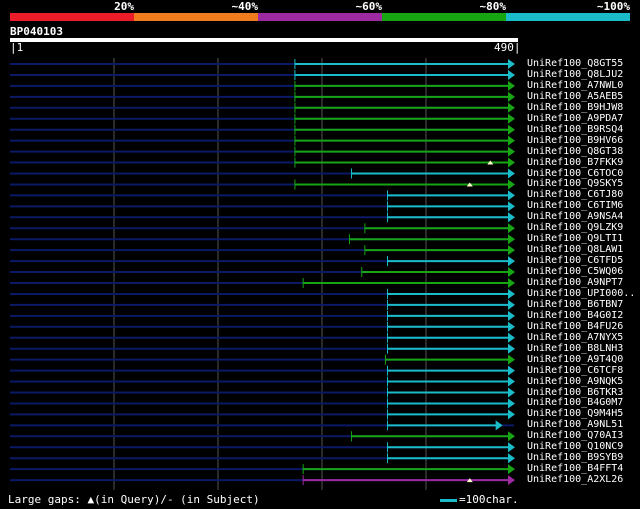  Describe the element at coordinates (575, 424) in the screenshot. I see `hit-label: UniRef100_A9NL51` at that location.